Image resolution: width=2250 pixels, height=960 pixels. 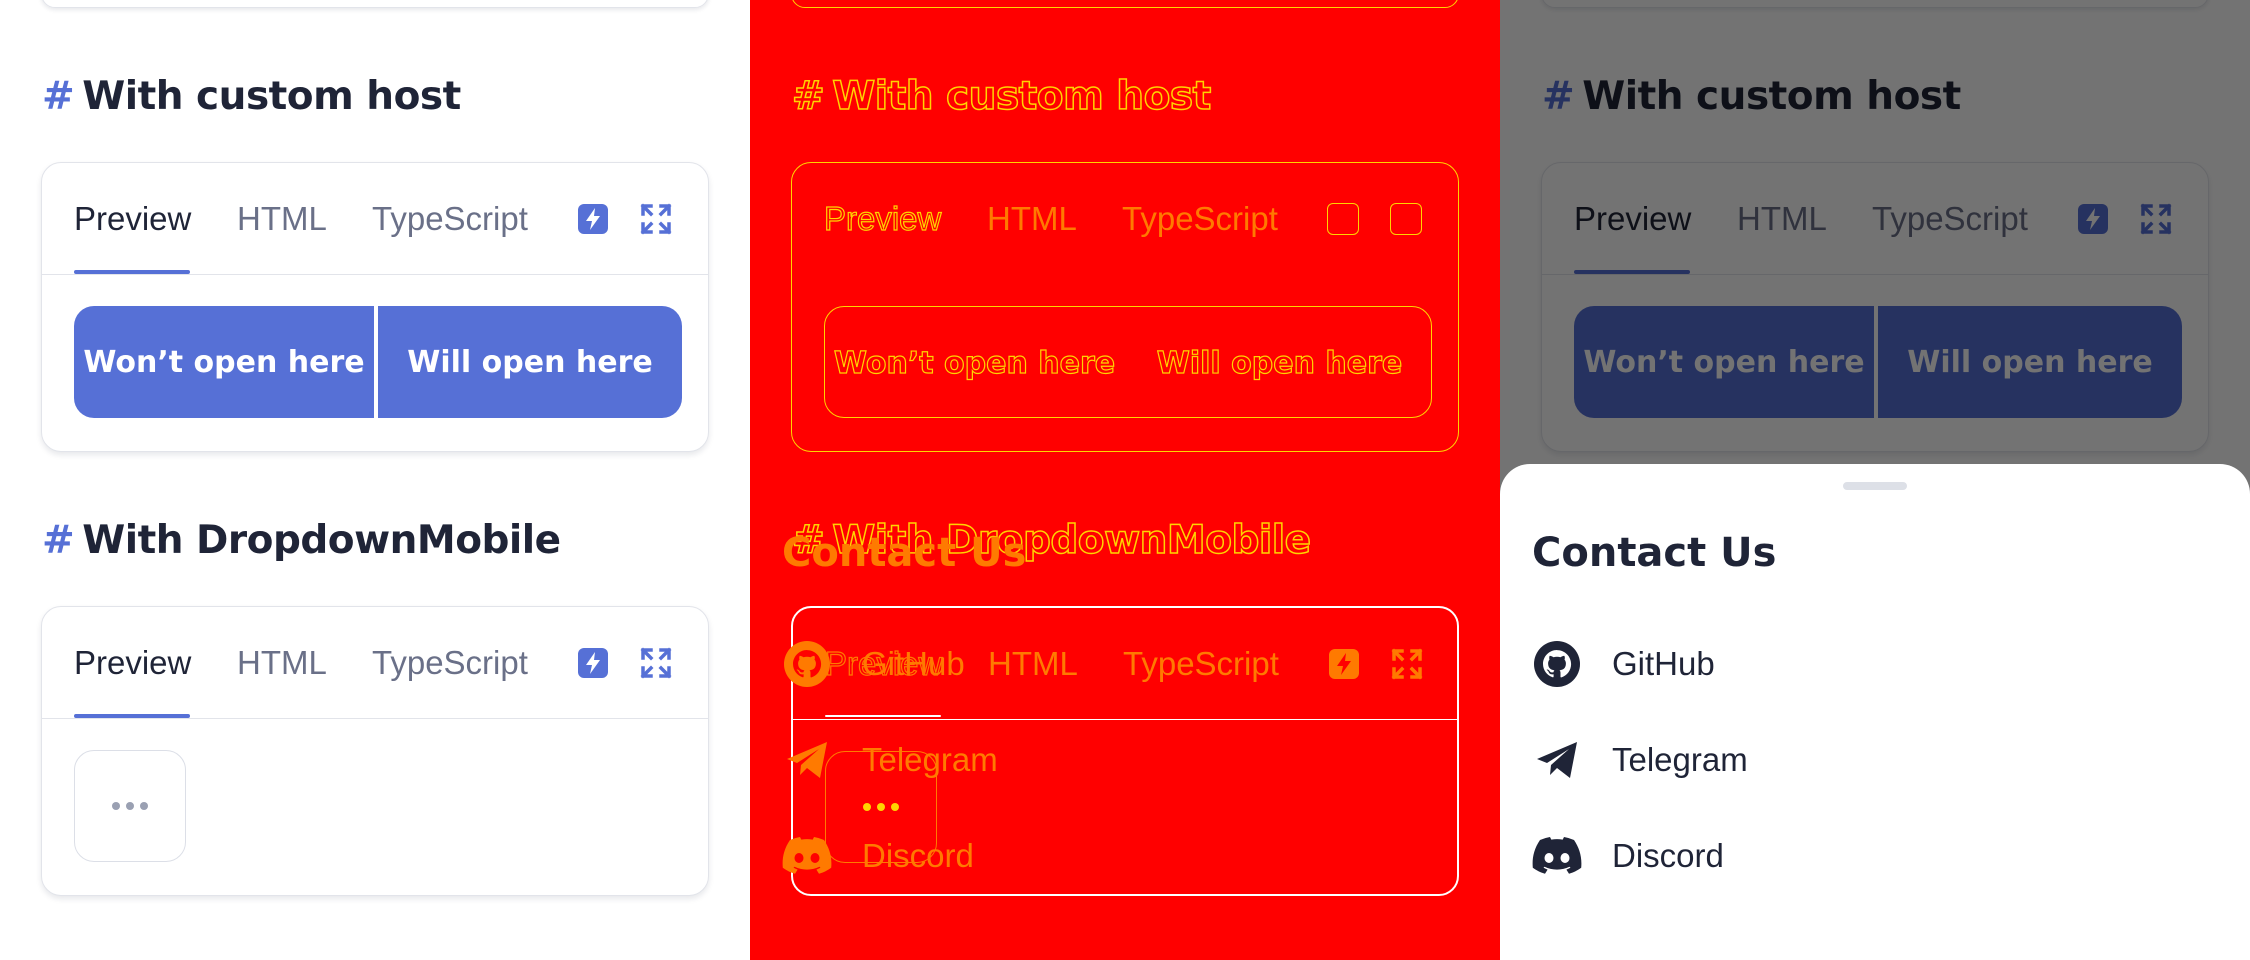 I want to click on example-card: Preview HTML TypeScript, so click(x=375, y=751).